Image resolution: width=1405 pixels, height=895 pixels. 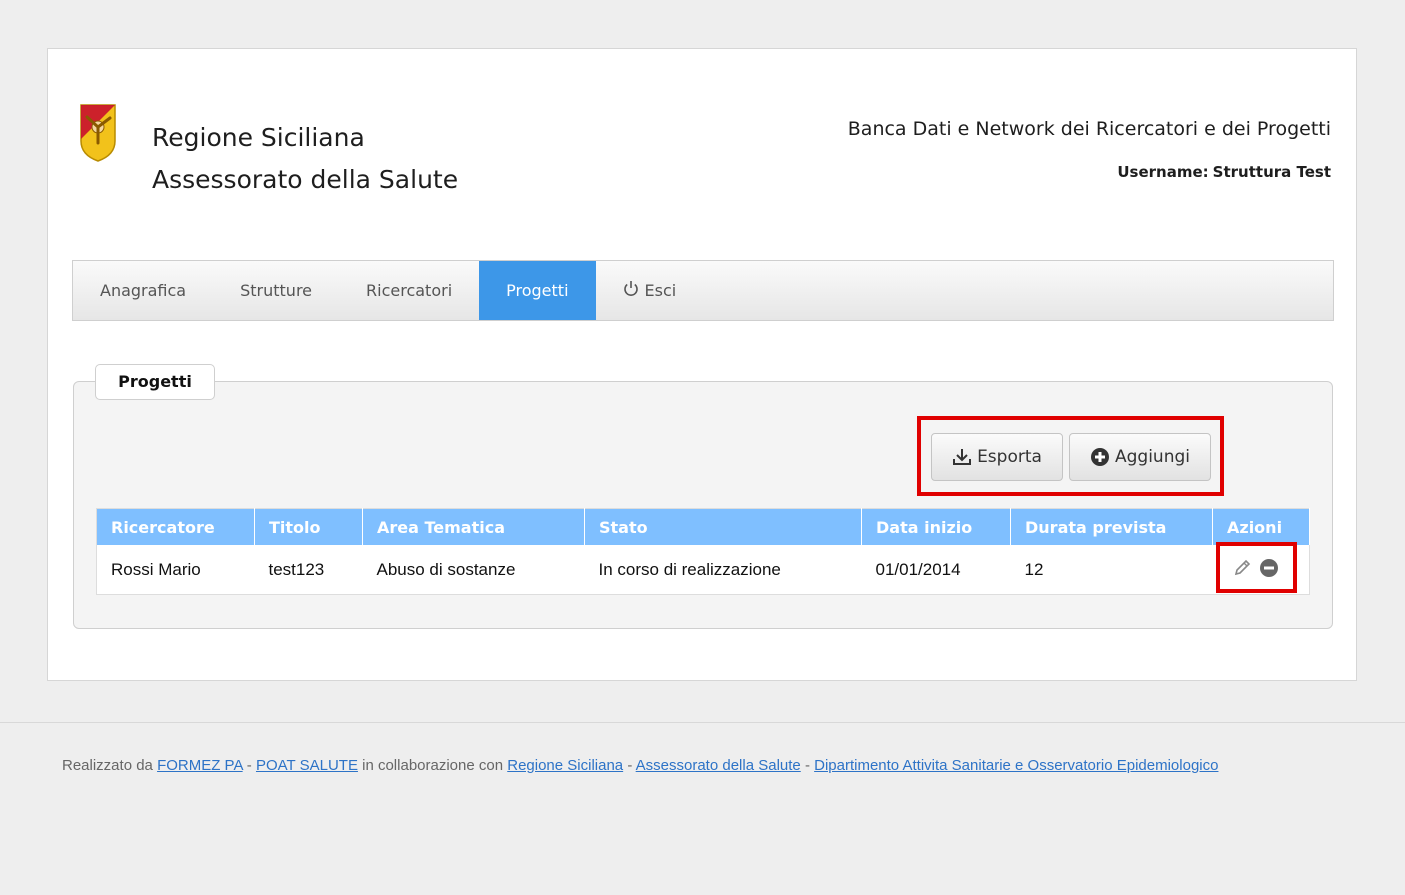 I want to click on footer-link-formez-pa: FORMEZ PA, so click(x=200, y=765).